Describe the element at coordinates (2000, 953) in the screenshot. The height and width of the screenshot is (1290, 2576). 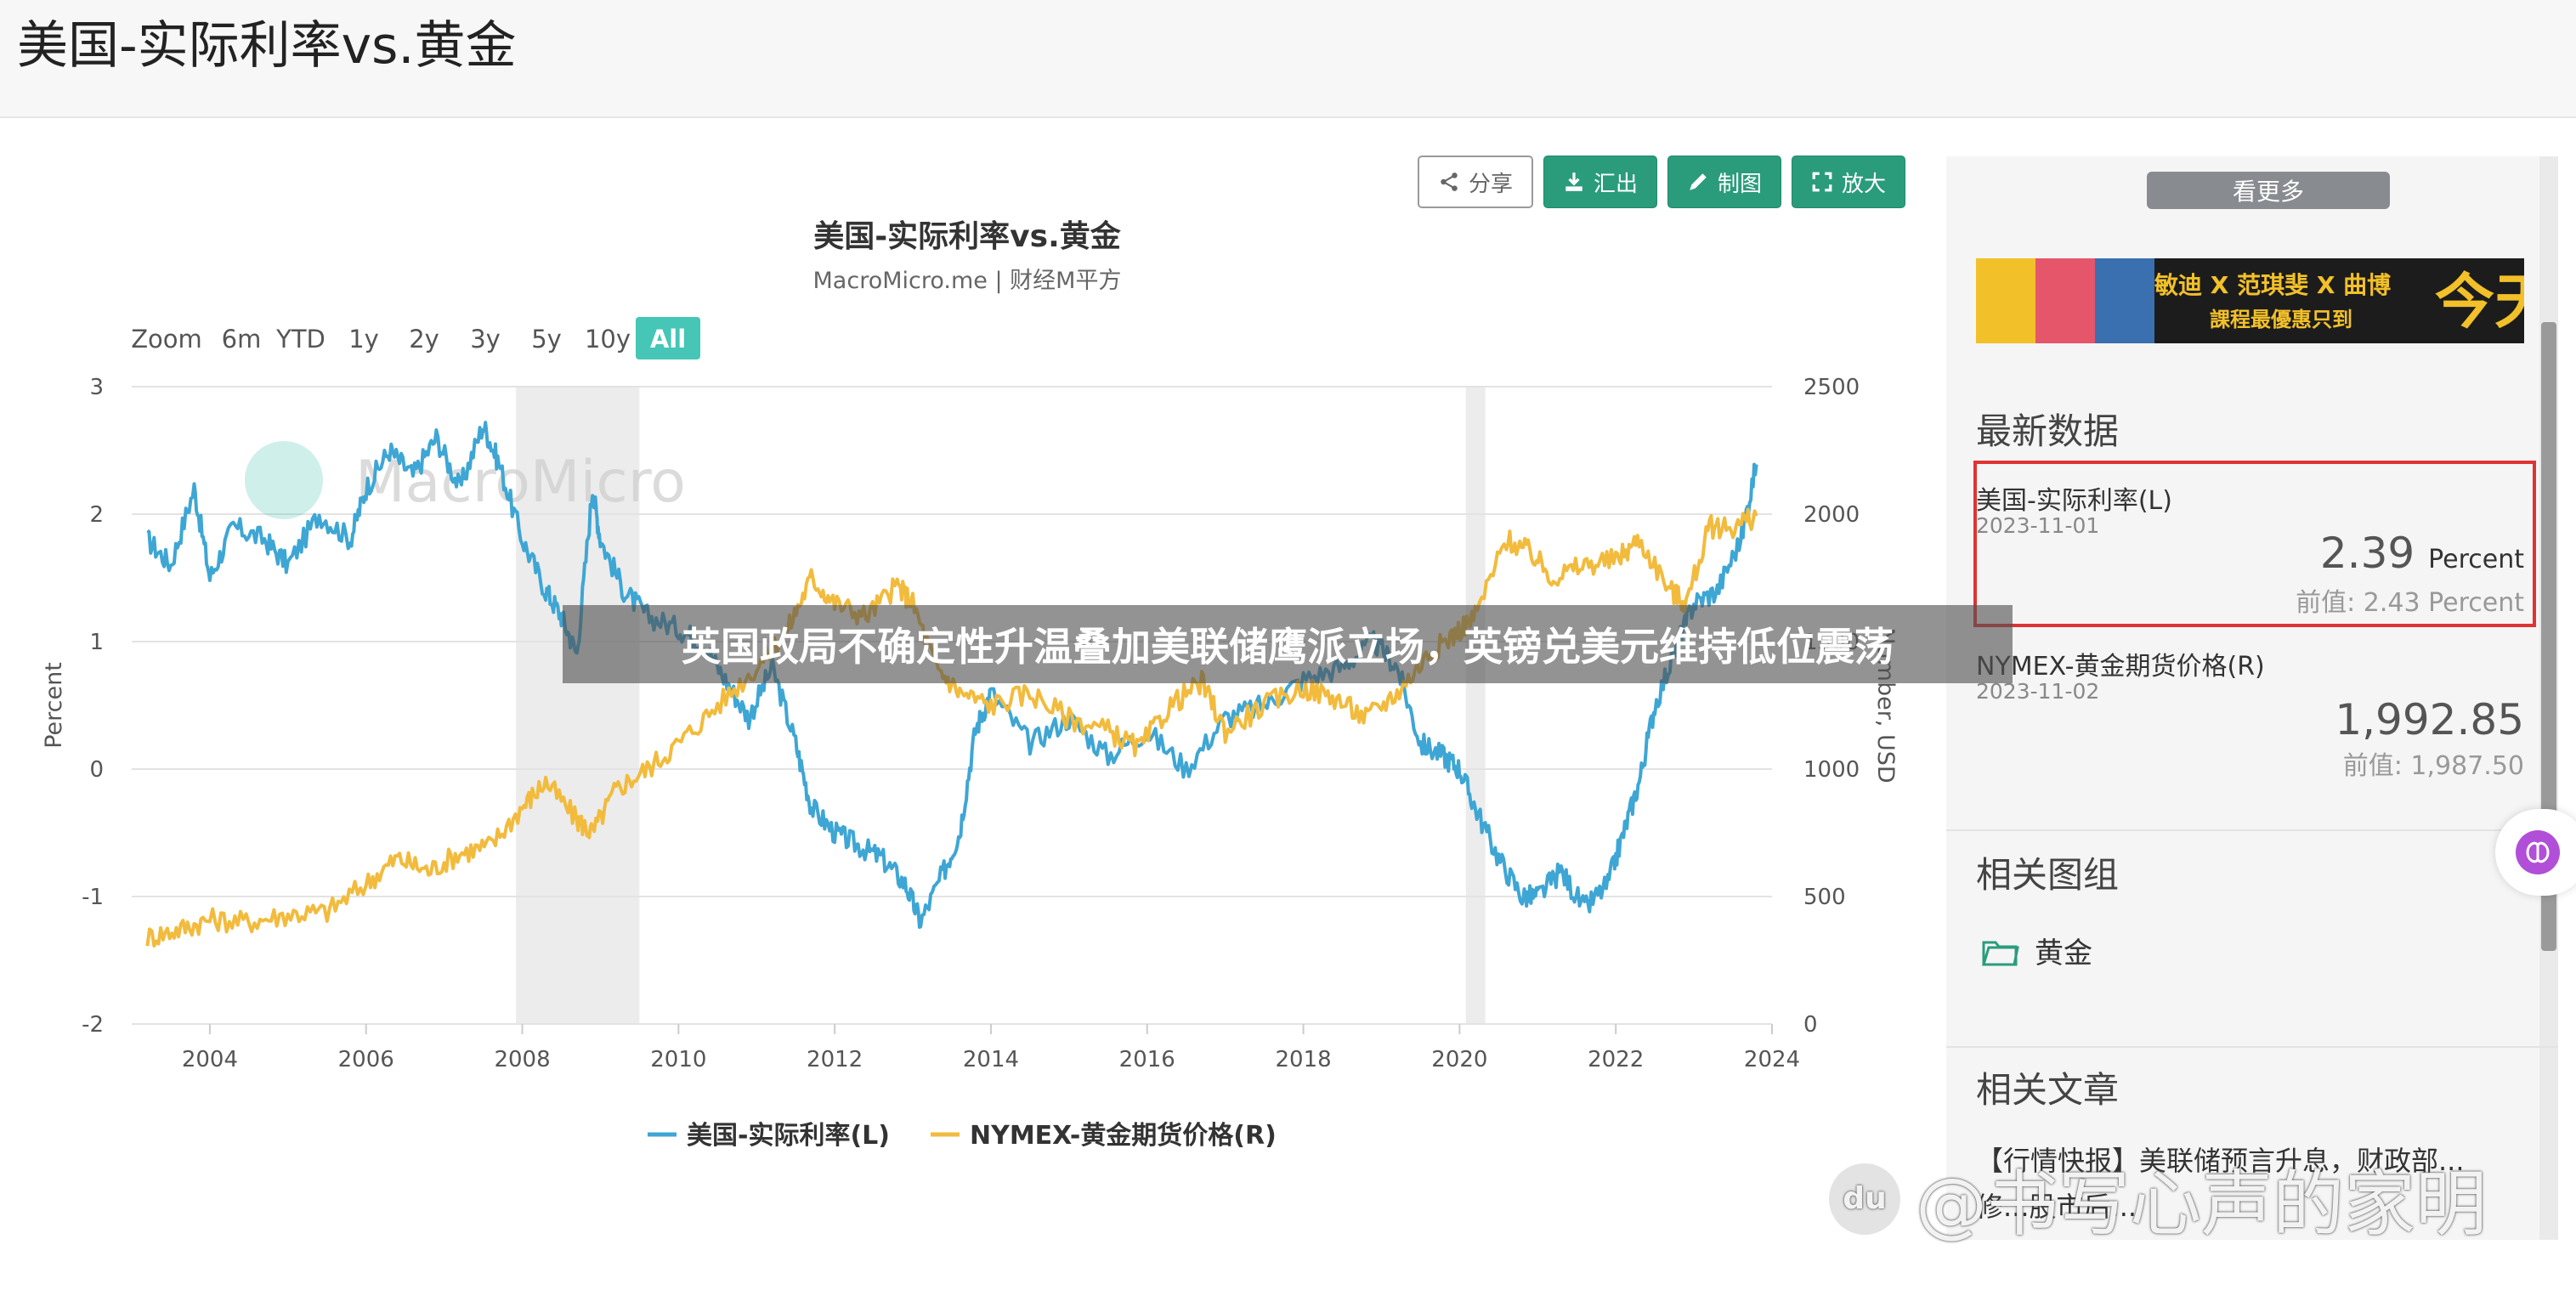
I see `folder-icon` at that location.